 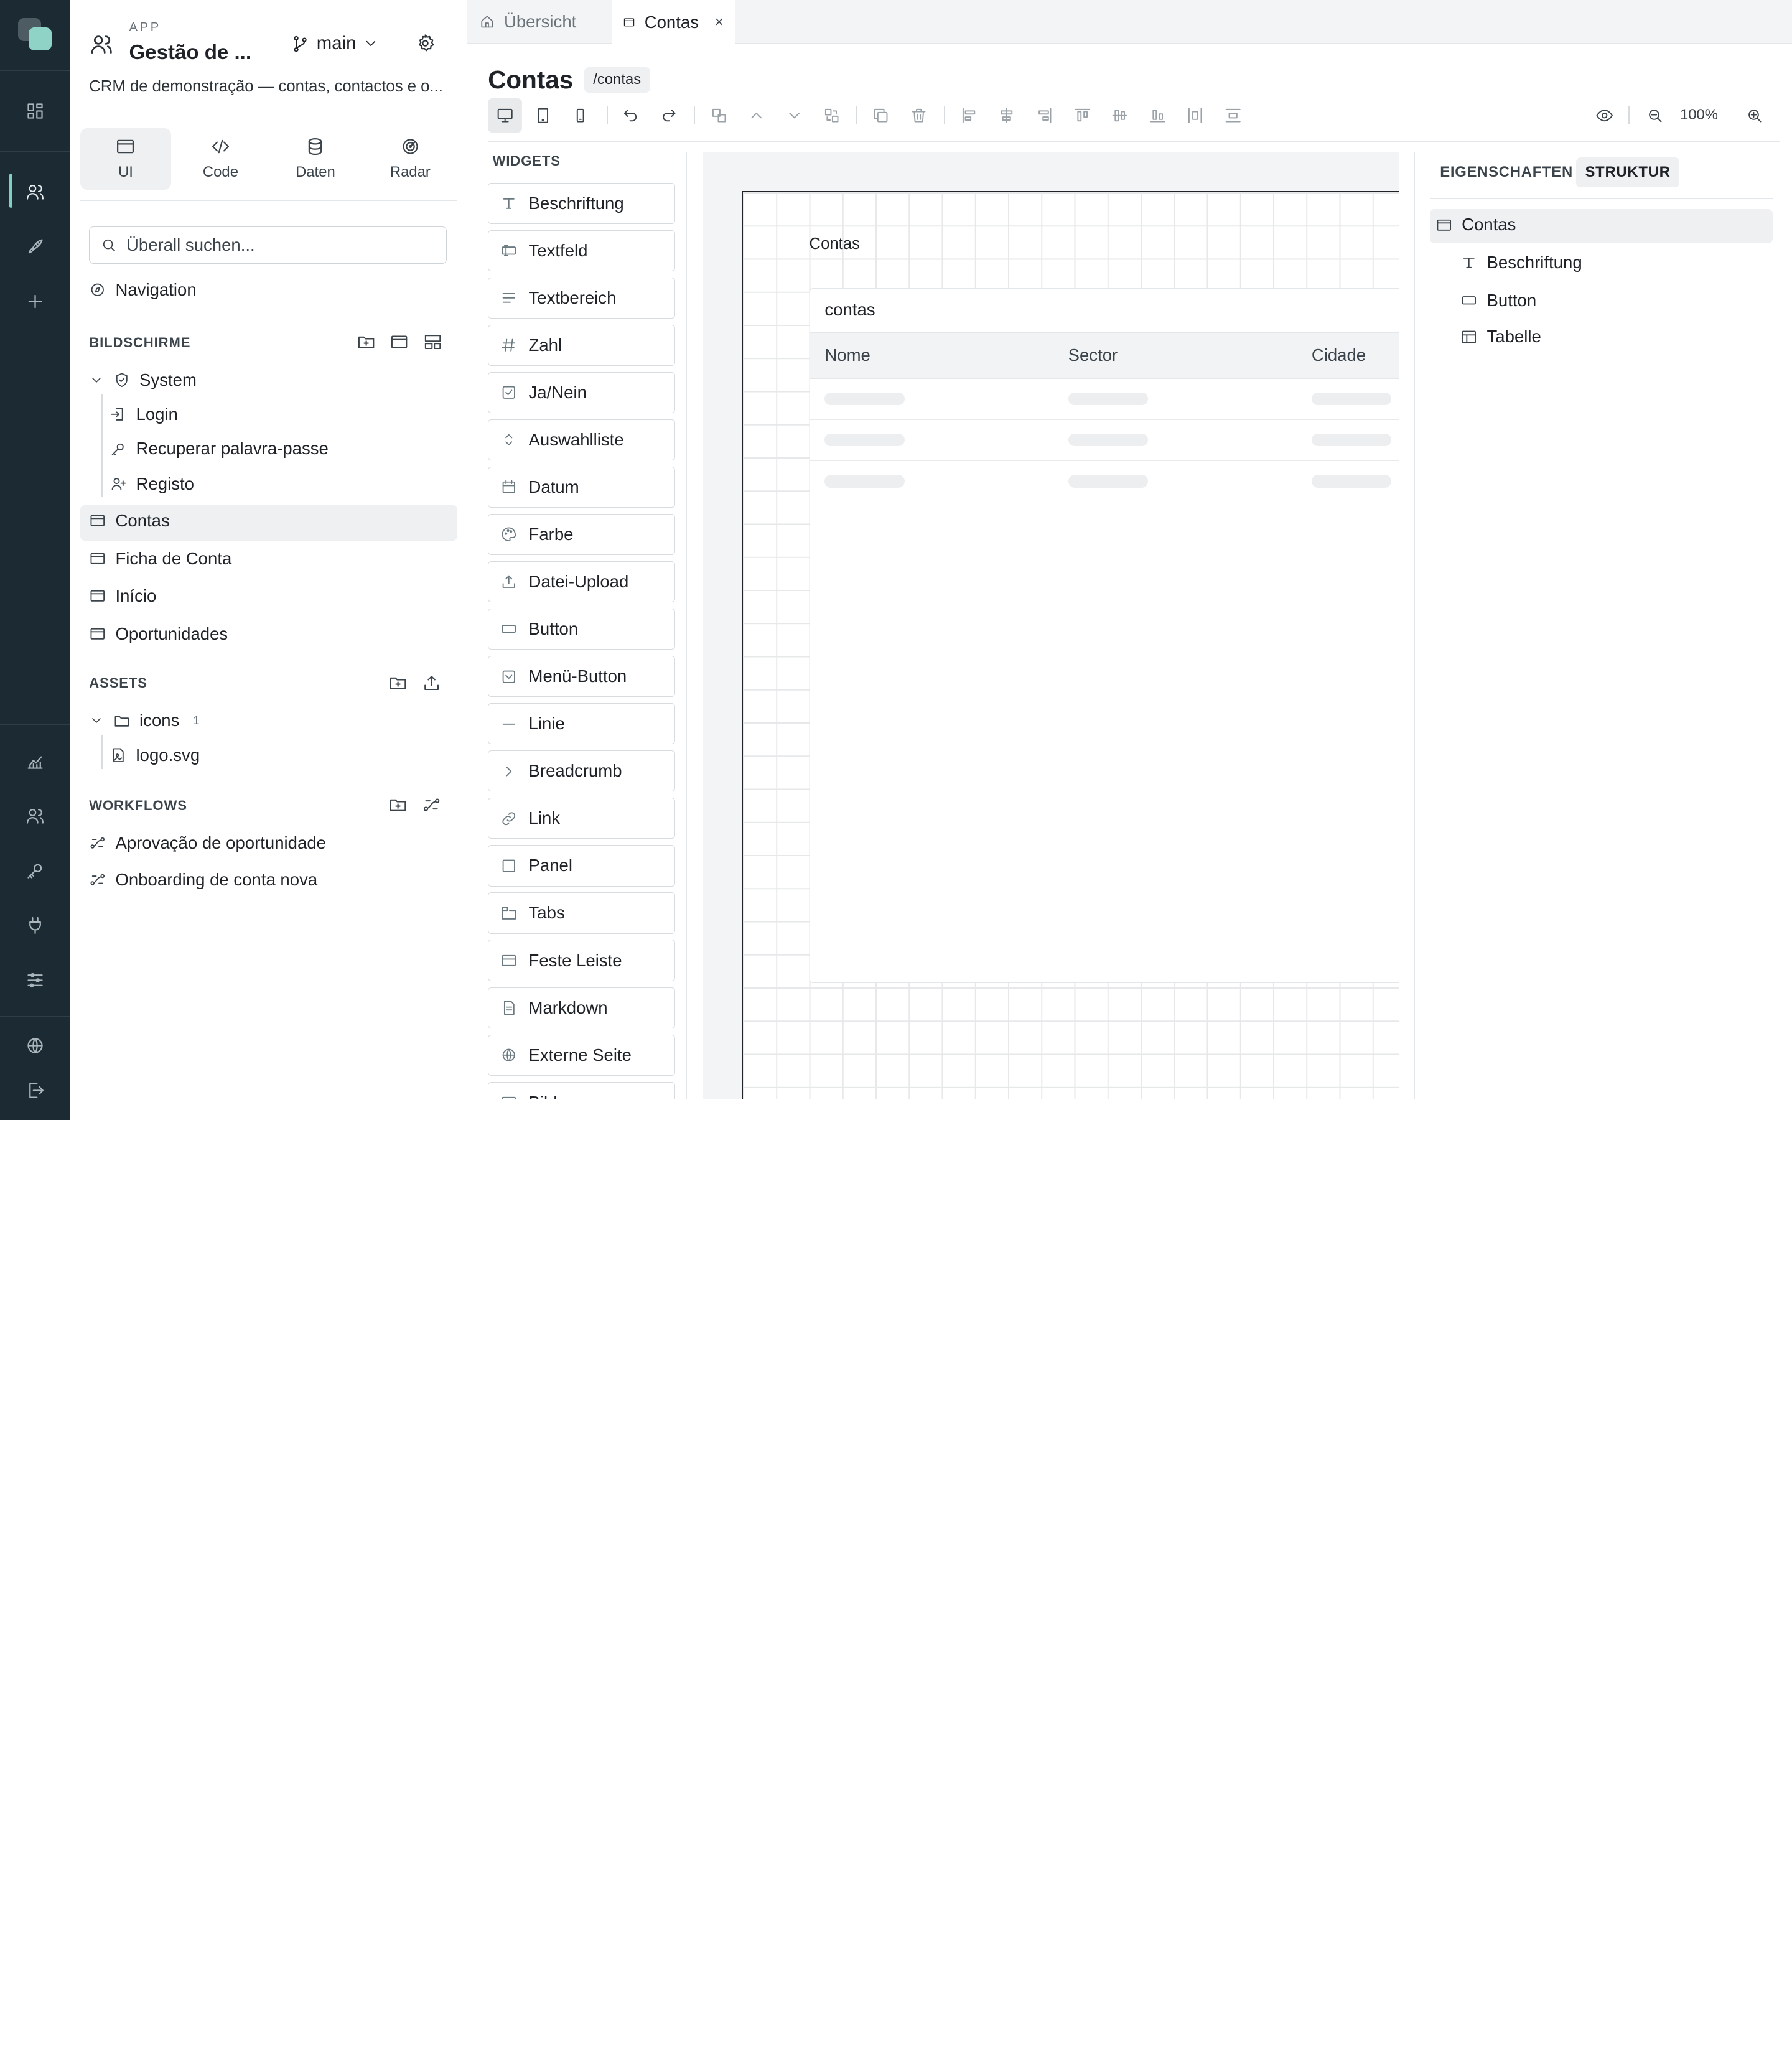 I want to click on tab-ui: UI, so click(x=126, y=159).